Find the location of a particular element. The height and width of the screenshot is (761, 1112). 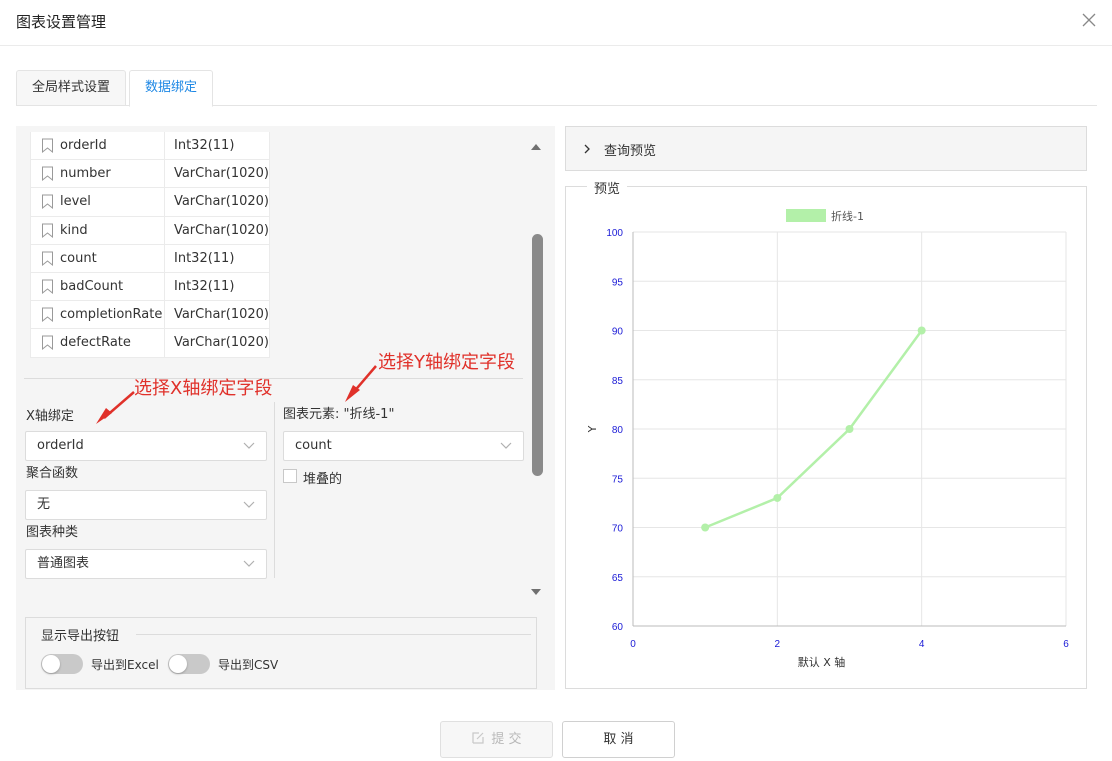

y-tick-label: 65 is located at coordinates (618, 578).